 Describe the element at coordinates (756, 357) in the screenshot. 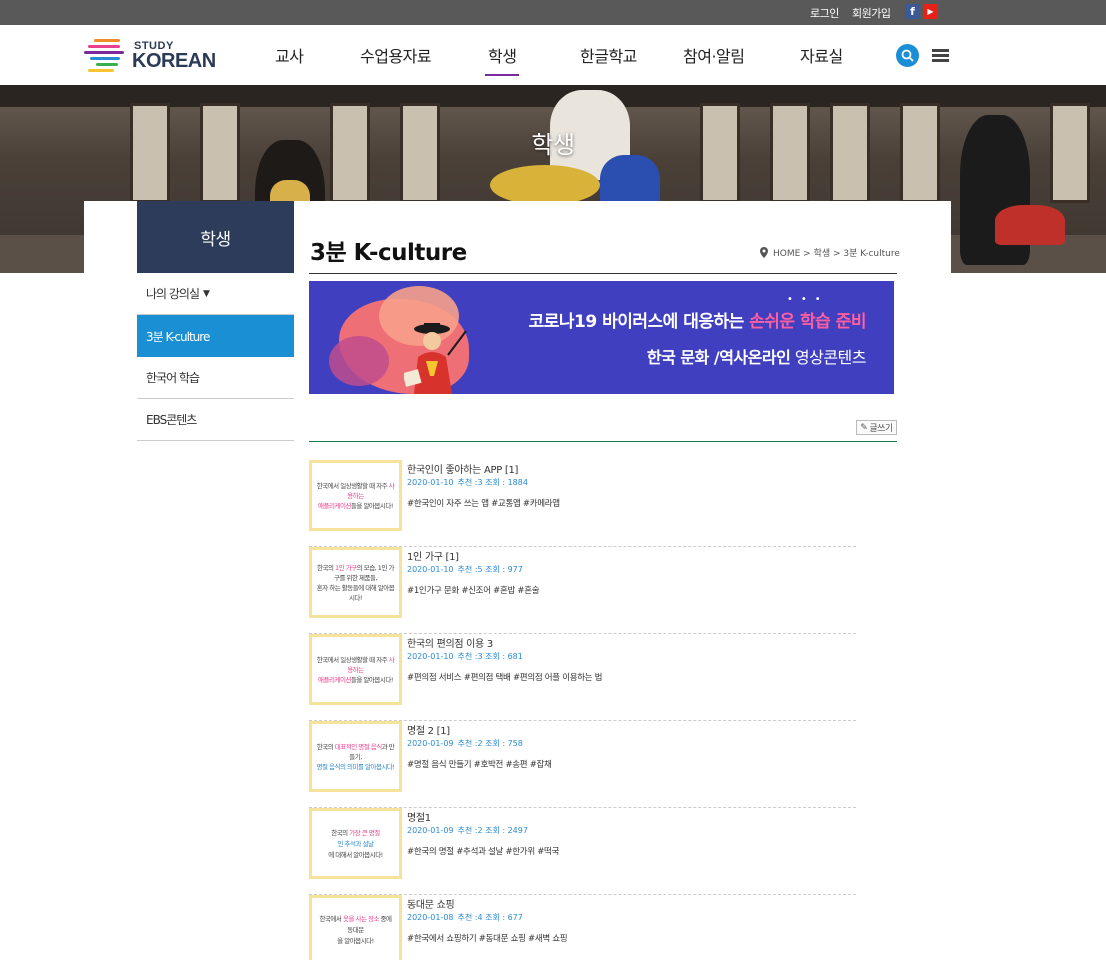

I see `banner-subheadline: 한국 문화 /역사온라인 영상콘텐츠` at that location.